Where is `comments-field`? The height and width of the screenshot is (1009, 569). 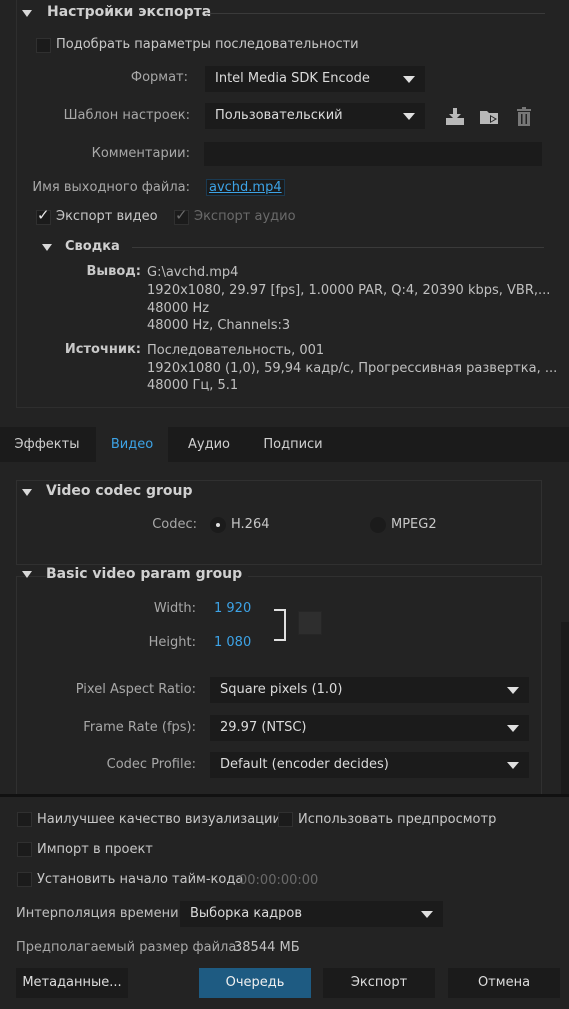 comments-field is located at coordinates (373, 154).